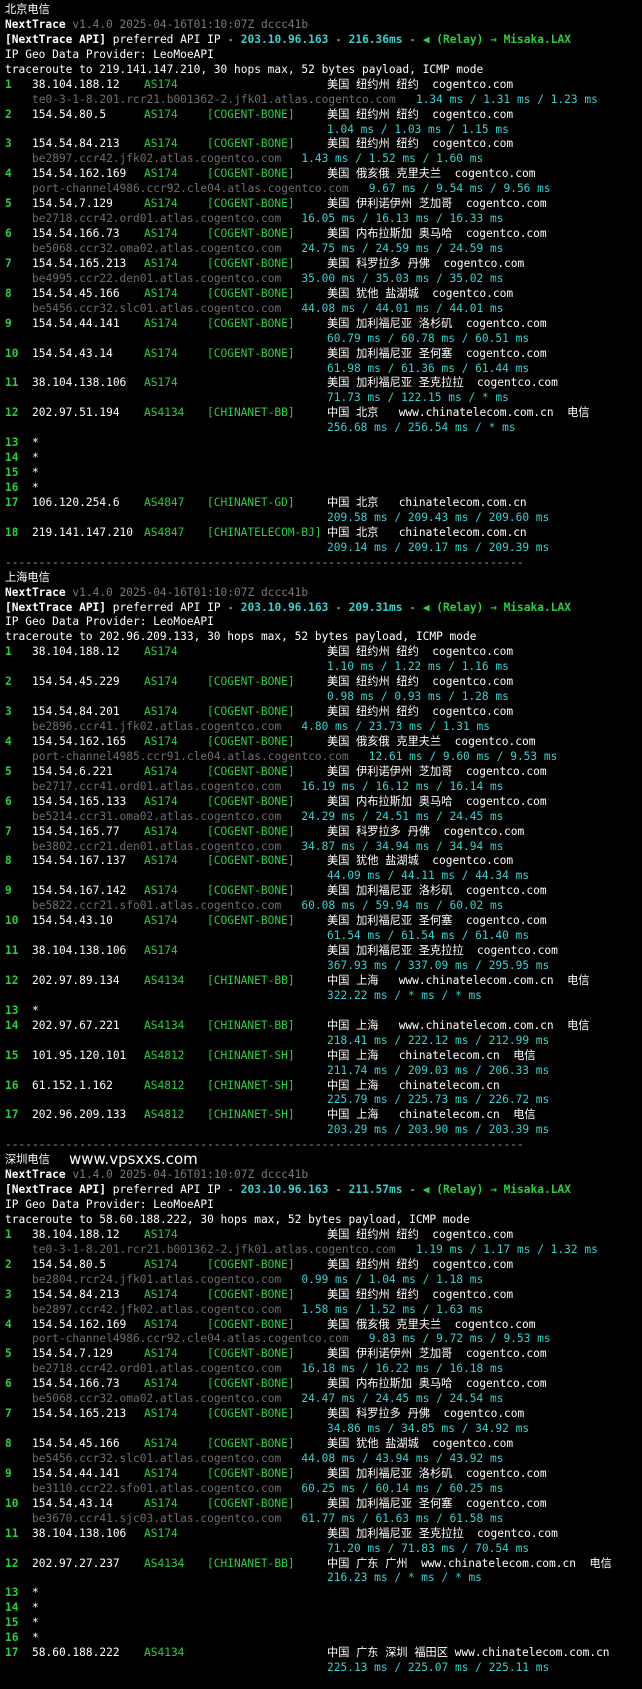 The width and height of the screenshot is (642, 1689). What do you see at coordinates (79, 891) in the screenshot?
I see `hop-ip: 154.54.167.142` at bounding box center [79, 891].